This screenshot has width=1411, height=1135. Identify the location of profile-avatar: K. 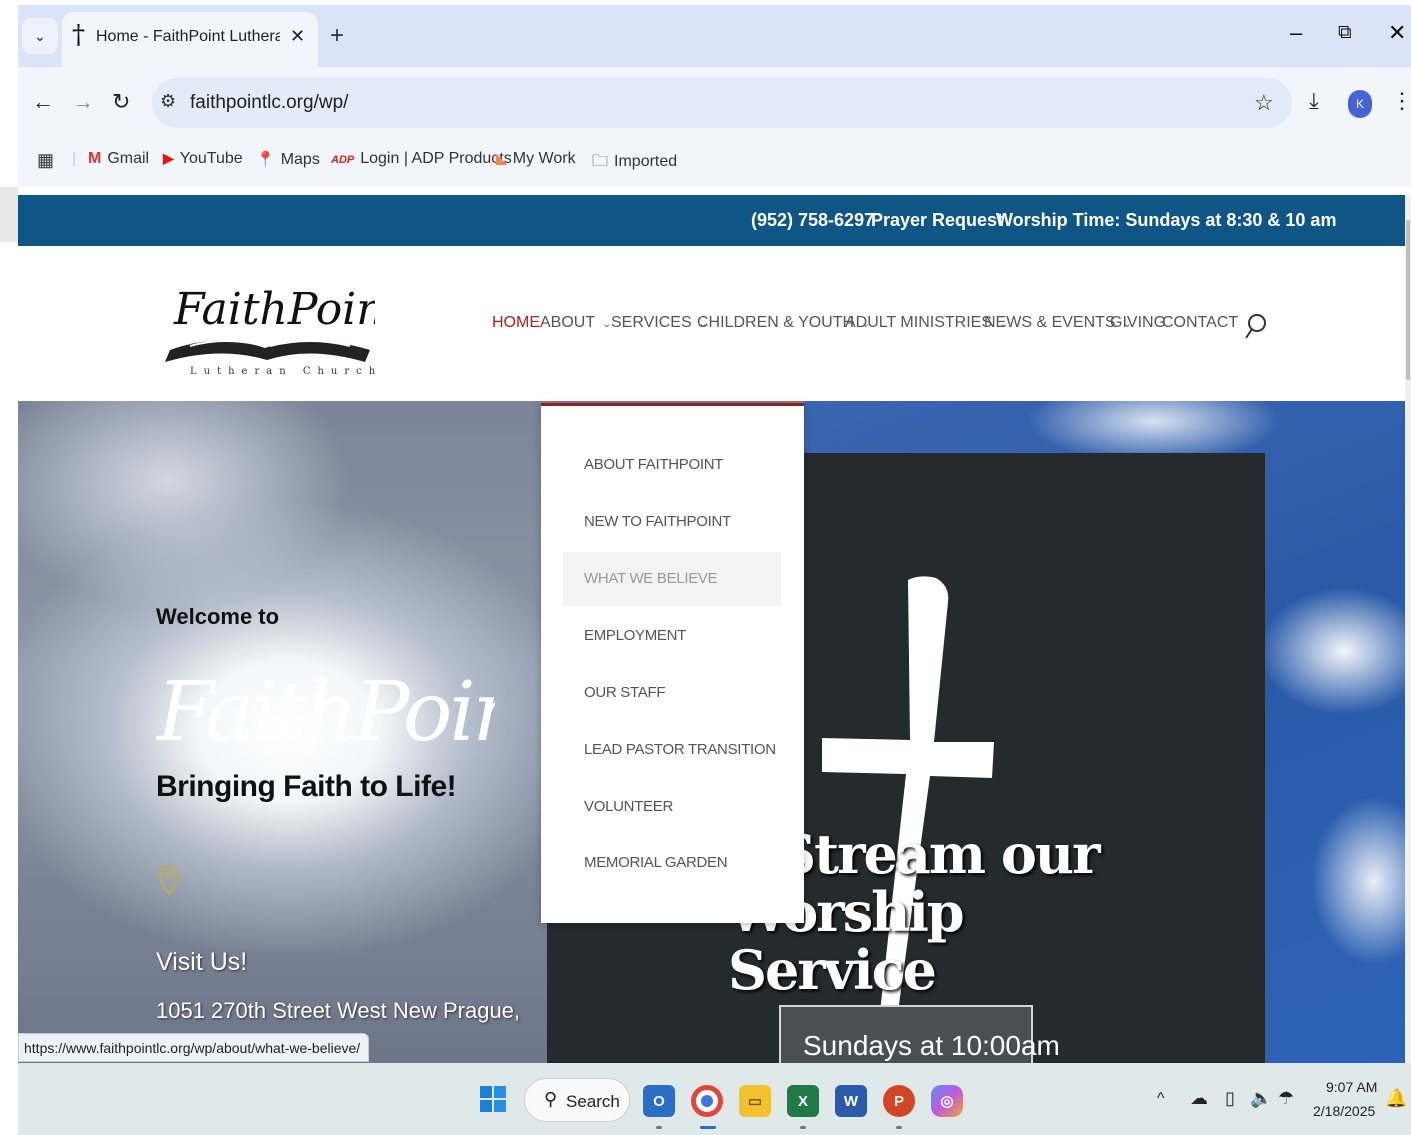
(1360, 104).